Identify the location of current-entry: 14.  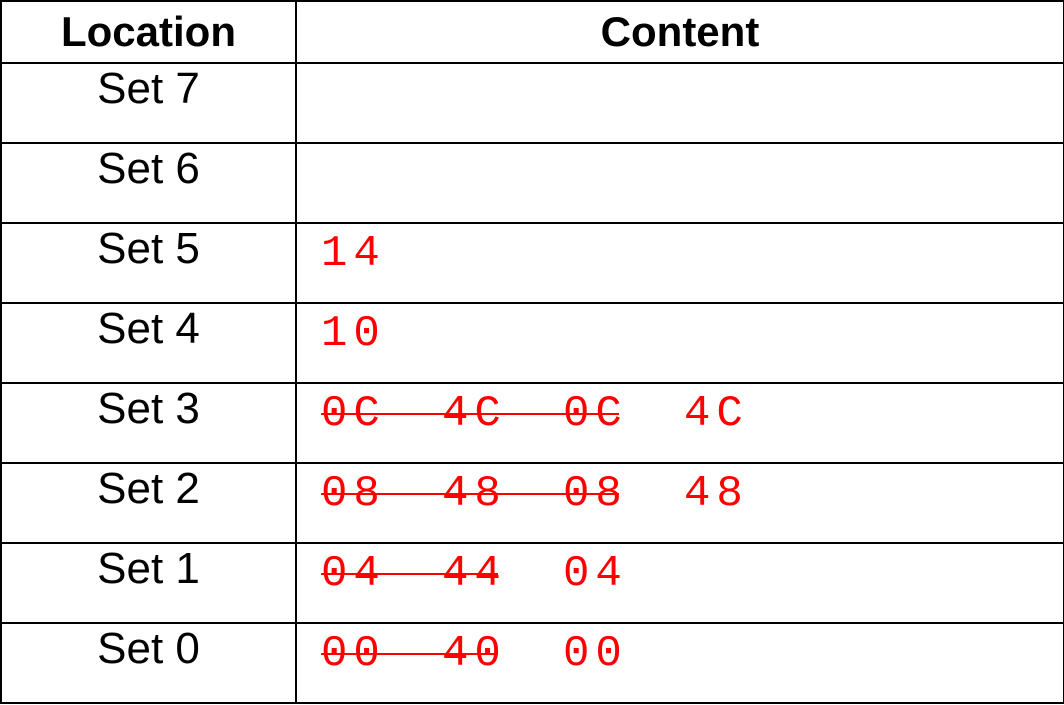
(353, 254).